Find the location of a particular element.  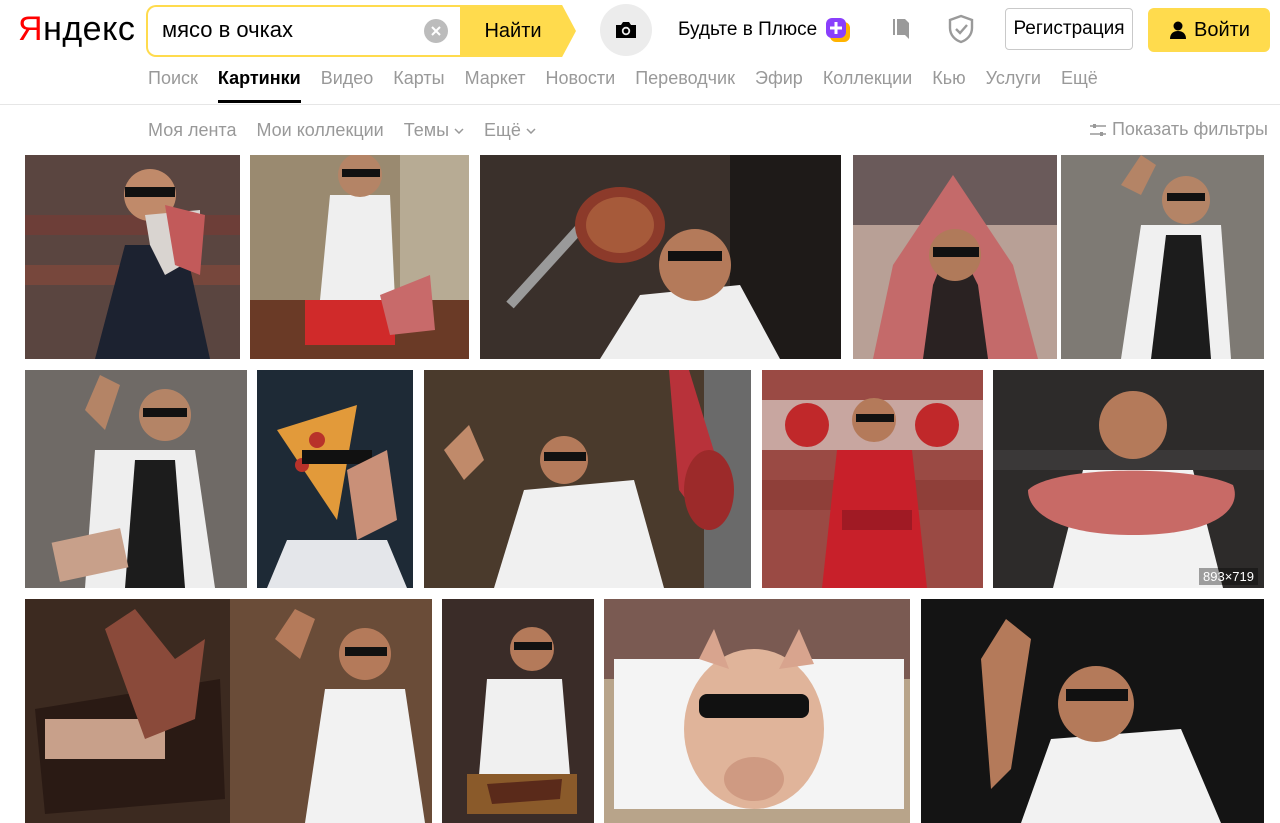

register-button: Регистрация is located at coordinates (1069, 29).